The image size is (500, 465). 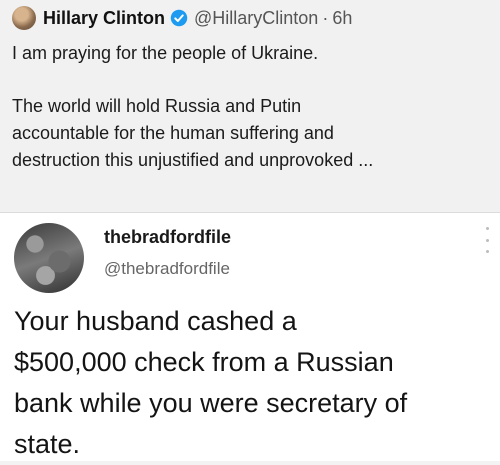 I want to click on quoted-tweet-header: Hillary Clinton @HillaryClinton · 6h, so click(x=182, y=18).